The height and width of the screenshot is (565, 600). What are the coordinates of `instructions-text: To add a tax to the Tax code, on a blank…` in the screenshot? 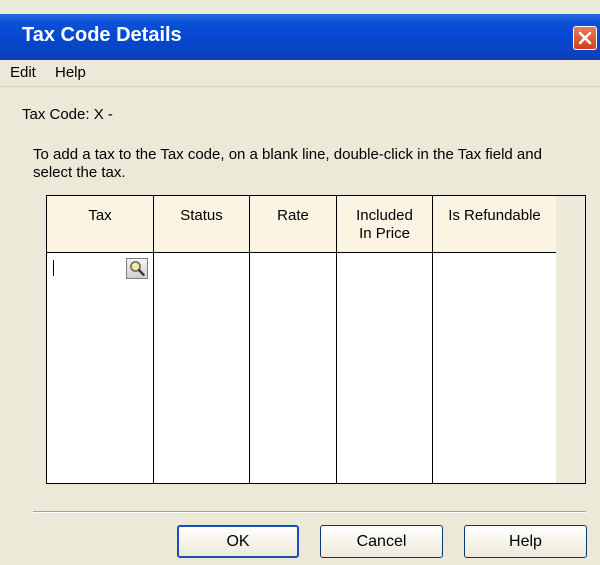 It's located at (287, 163).